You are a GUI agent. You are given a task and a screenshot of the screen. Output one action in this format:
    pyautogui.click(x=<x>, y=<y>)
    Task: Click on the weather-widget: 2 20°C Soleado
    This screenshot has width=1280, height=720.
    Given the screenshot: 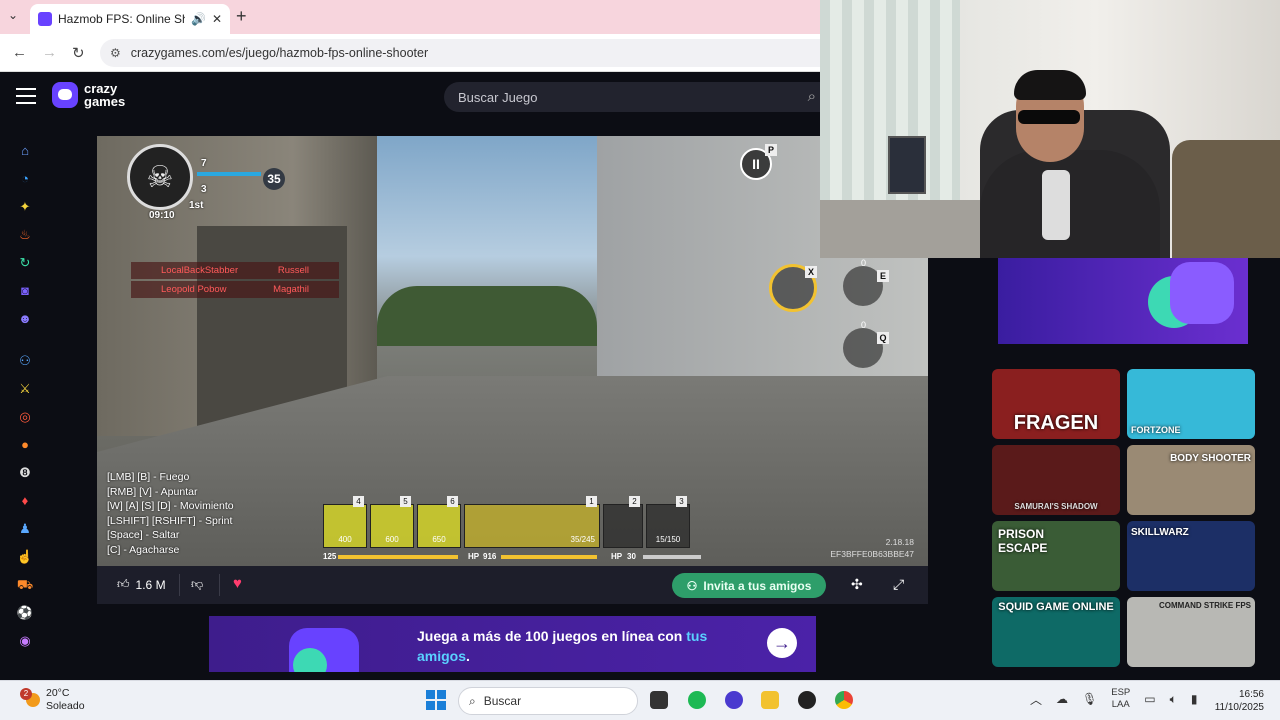 What is the action you would take?
    pyautogui.click(x=52, y=700)
    